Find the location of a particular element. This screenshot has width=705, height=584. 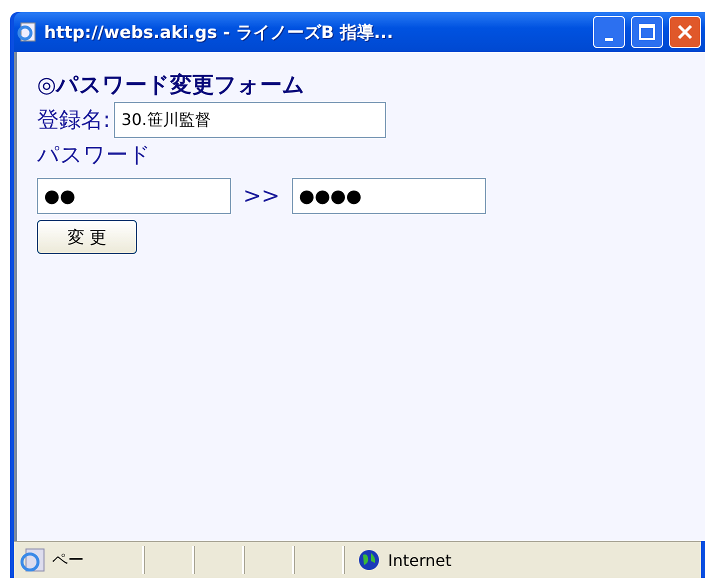

new-password-field: ●●●● is located at coordinates (389, 196).